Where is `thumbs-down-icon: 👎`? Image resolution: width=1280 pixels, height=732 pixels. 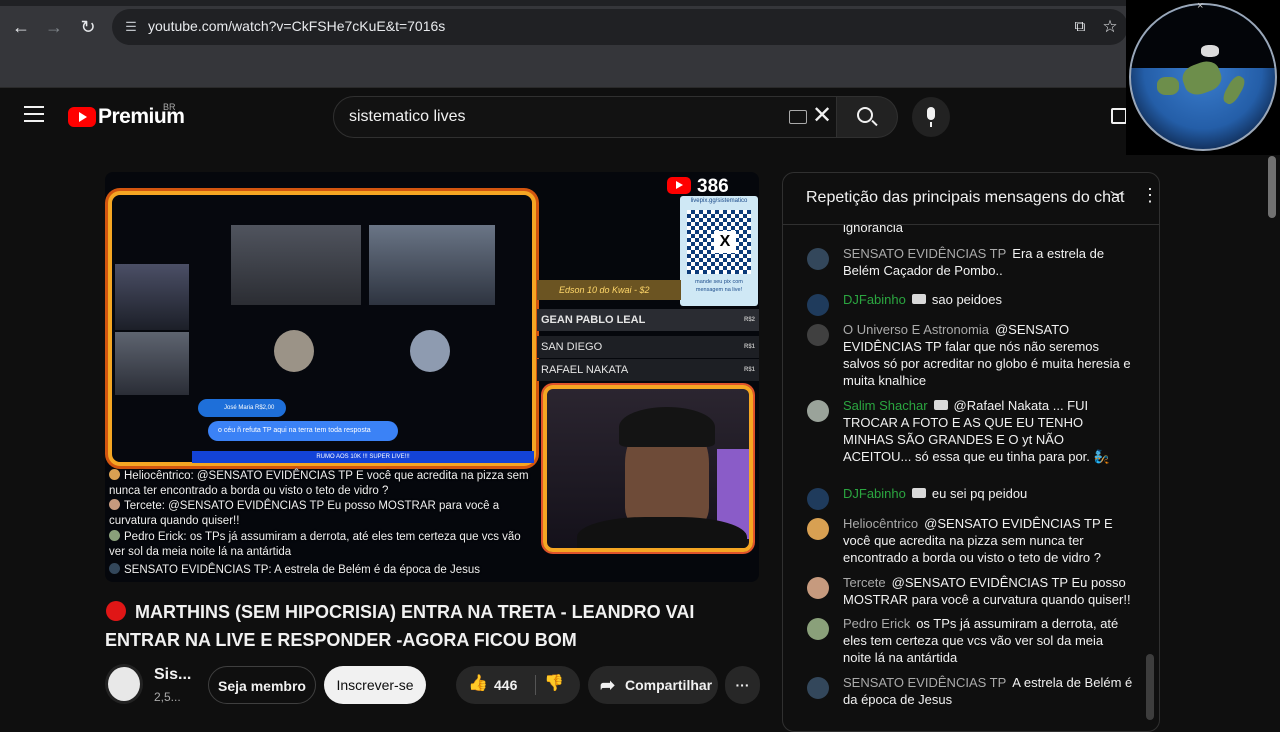
thumbs-down-icon: 👎 is located at coordinates (554, 684).